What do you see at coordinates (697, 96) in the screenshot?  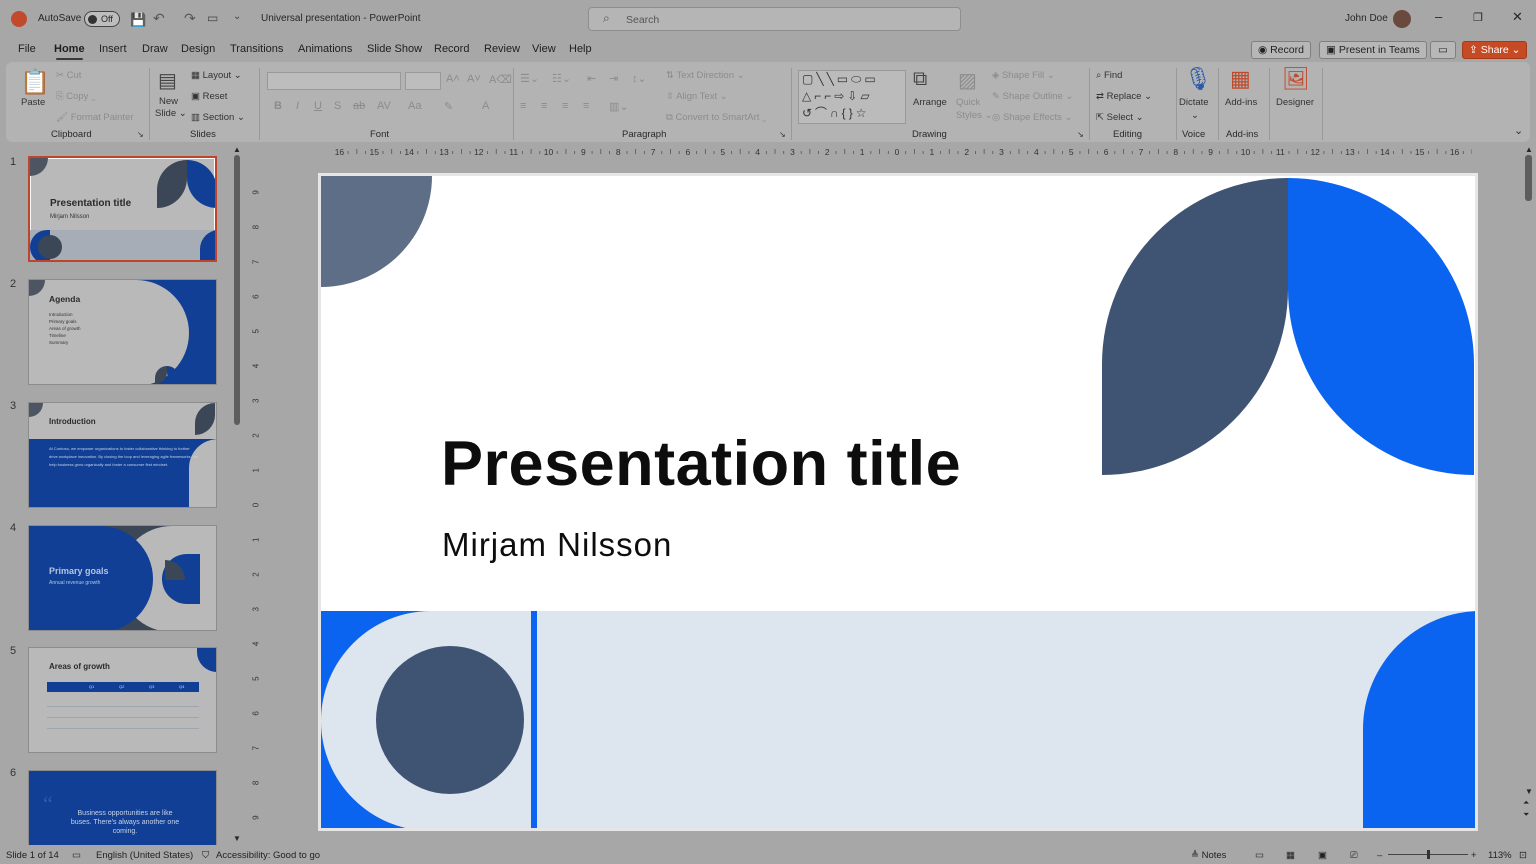 I see `align-text-button: ⇳ Align Text ⌄` at bounding box center [697, 96].